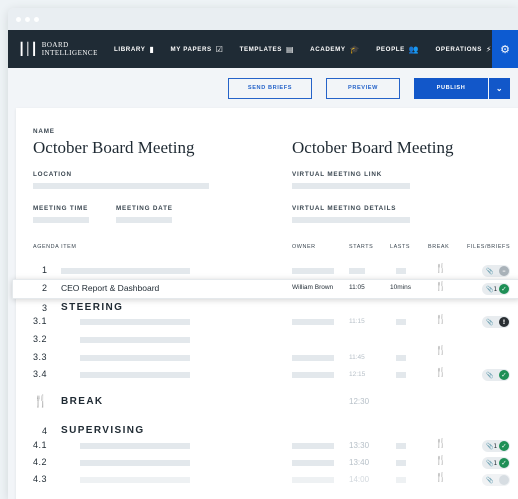 The width and height of the screenshot is (518, 499). Describe the element at coordinates (270, 88) in the screenshot. I see `send-briefs-button: SEND BRIEFS` at that location.